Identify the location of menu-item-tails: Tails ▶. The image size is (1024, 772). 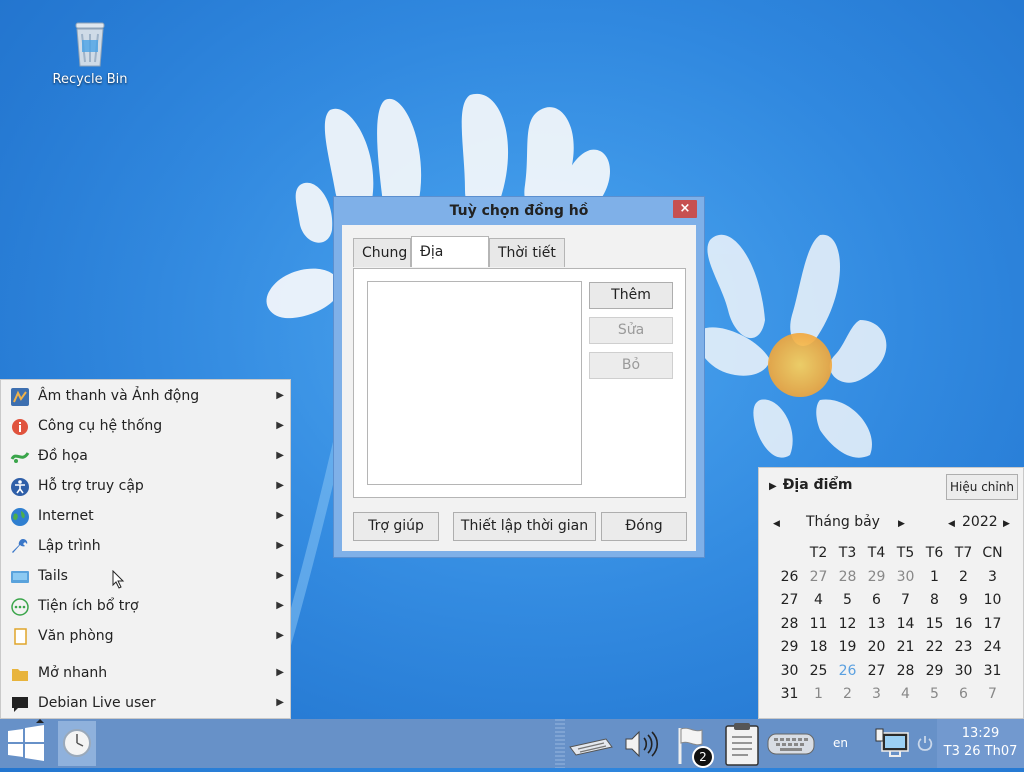
(145, 576).